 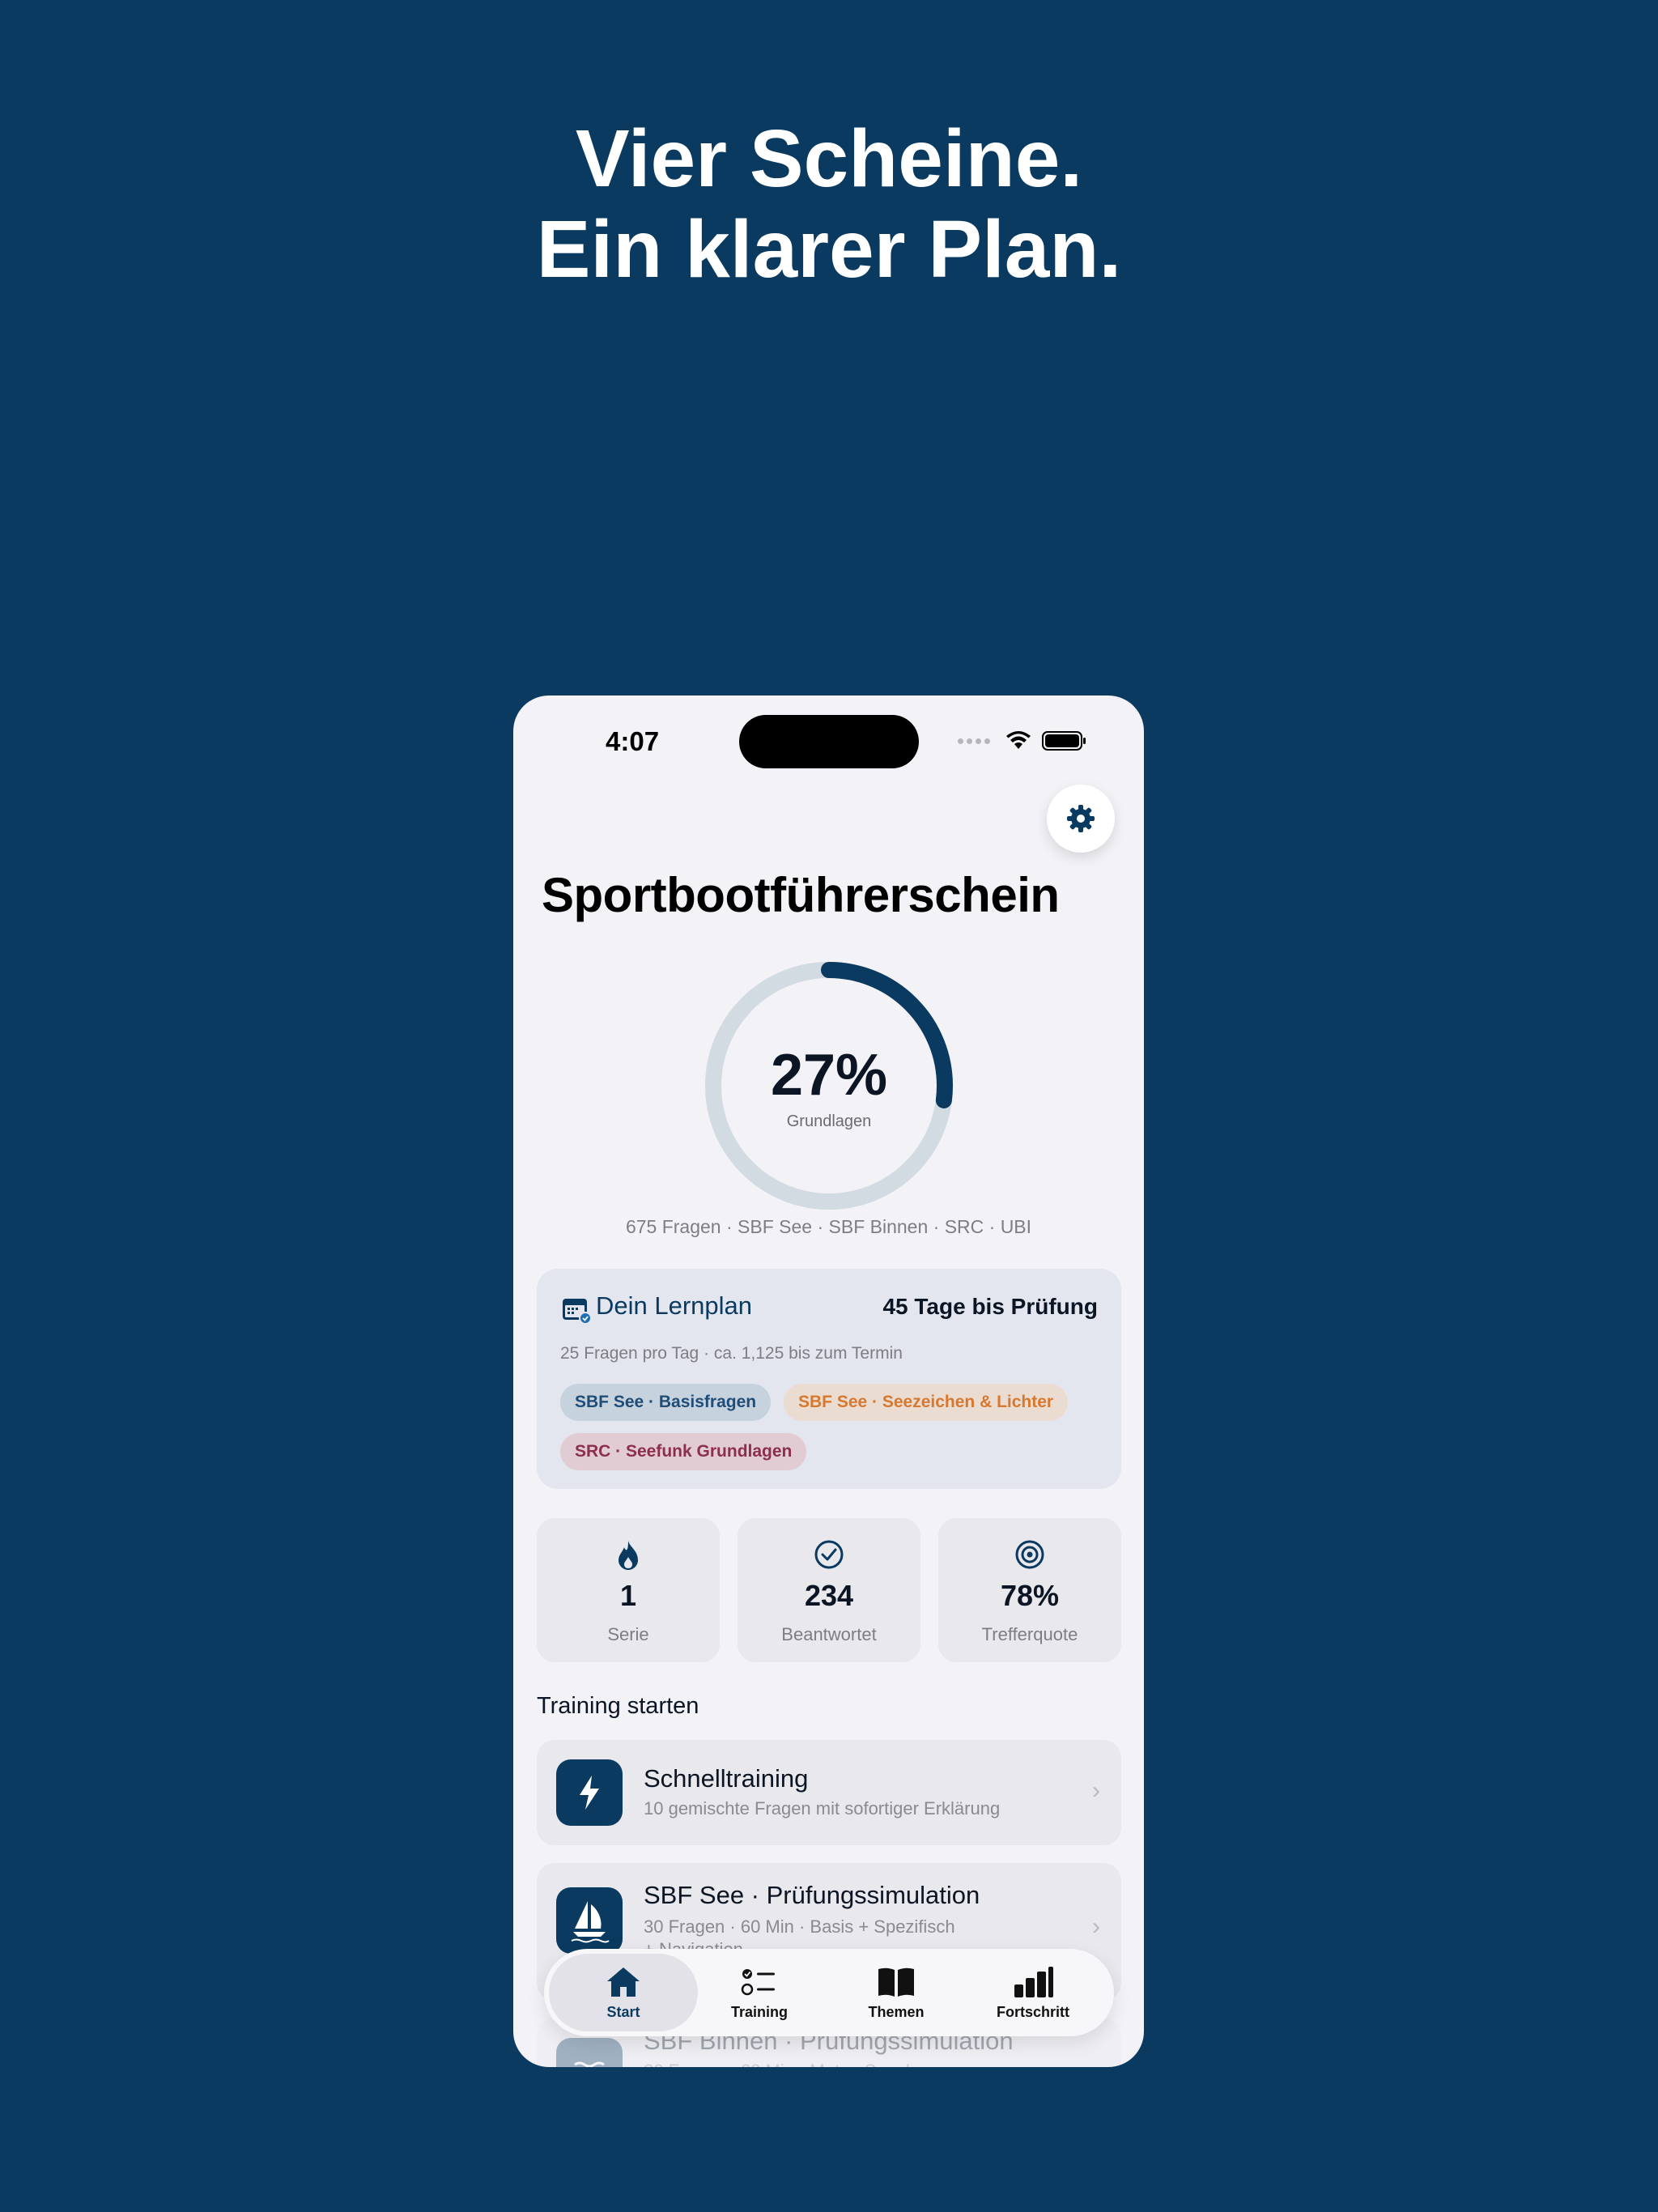 I want to click on status-bar: 4:07, so click(x=828, y=741).